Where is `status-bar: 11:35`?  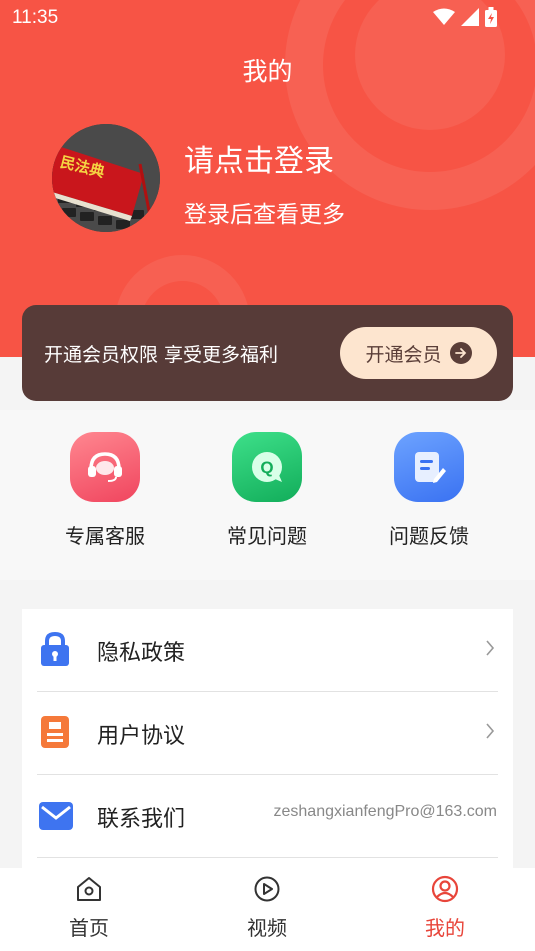
status-bar: 11:35 is located at coordinates (267, 18).